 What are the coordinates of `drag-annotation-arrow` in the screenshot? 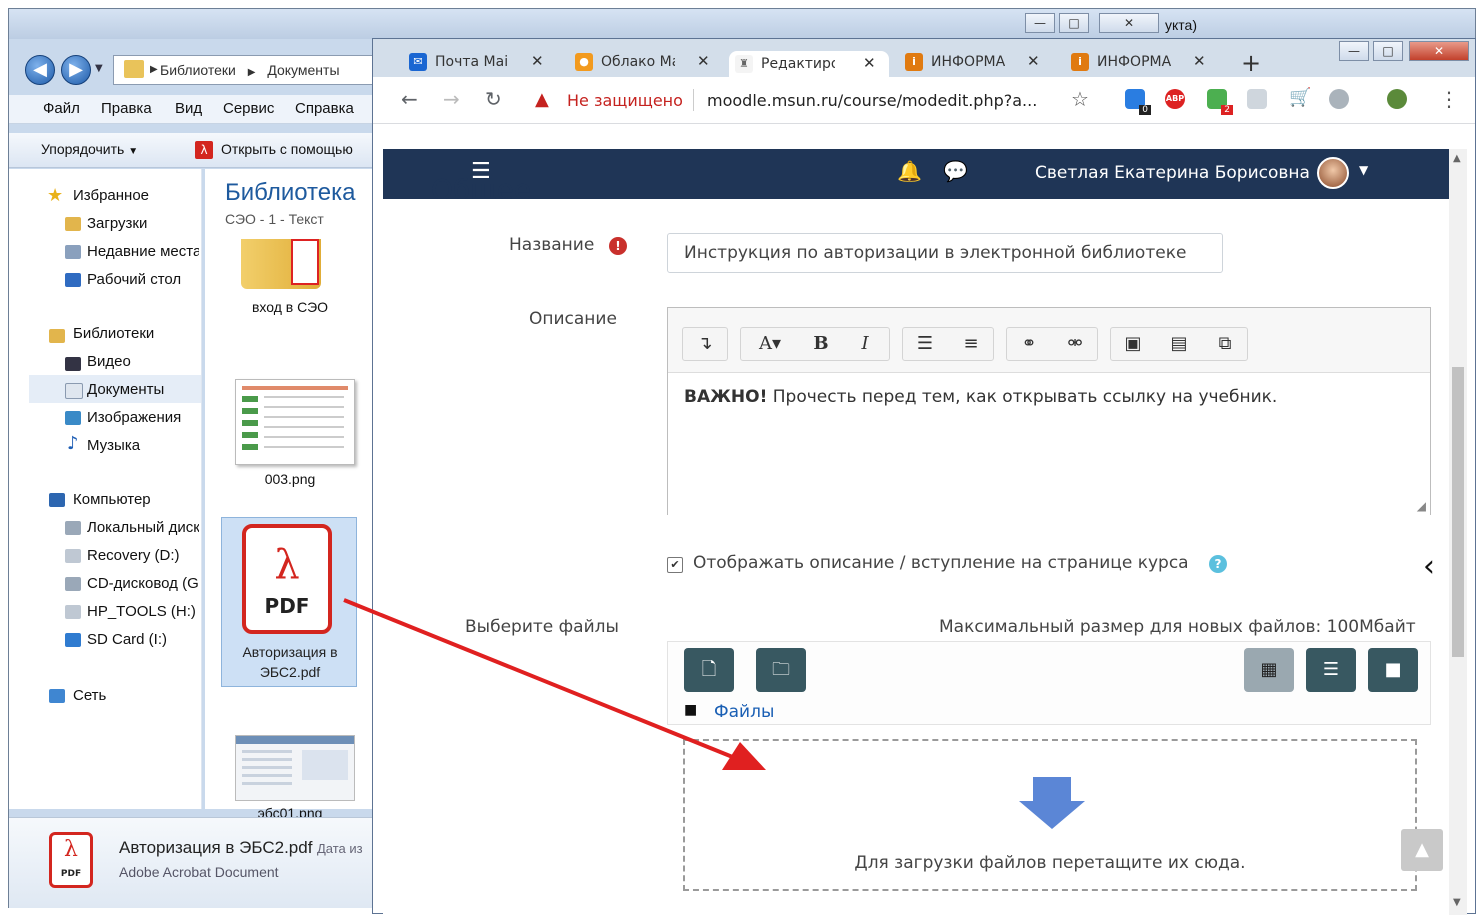 It's located at (554, 684).